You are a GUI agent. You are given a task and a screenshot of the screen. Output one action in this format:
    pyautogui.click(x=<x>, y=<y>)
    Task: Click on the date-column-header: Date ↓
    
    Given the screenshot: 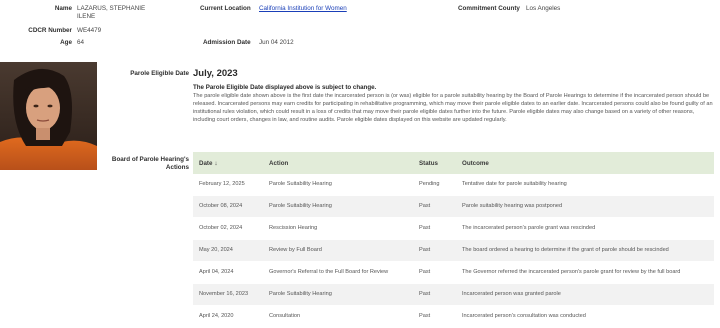 What is the action you would take?
    pyautogui.click(x=228, y=163)
    